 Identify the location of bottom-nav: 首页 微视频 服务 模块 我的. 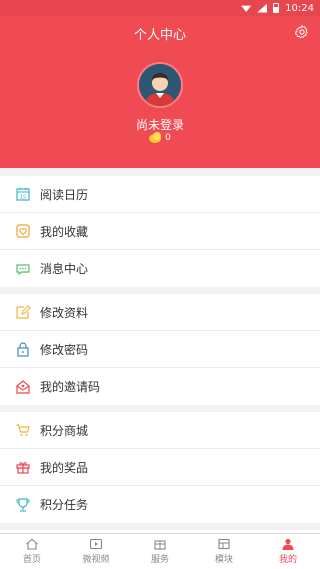
(160, 551).